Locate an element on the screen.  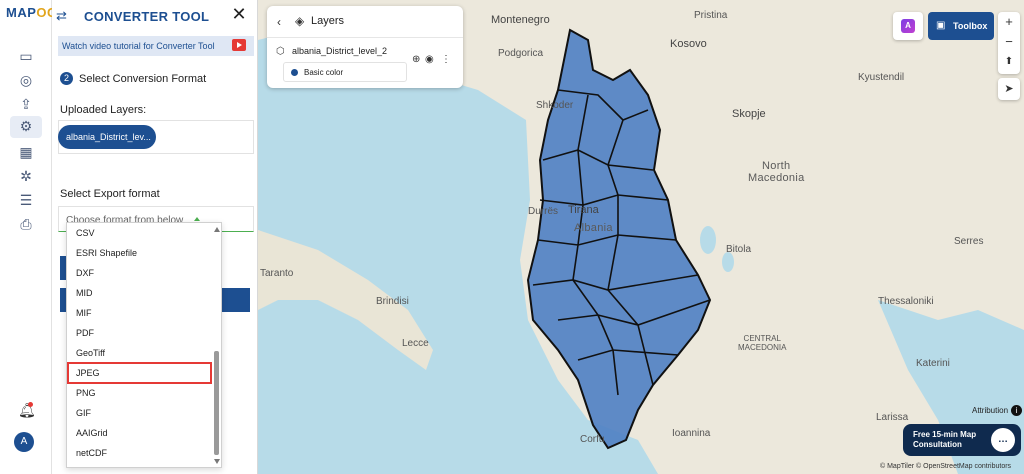
dashboard-icon: ▦ is located at coordinates (26, 152).